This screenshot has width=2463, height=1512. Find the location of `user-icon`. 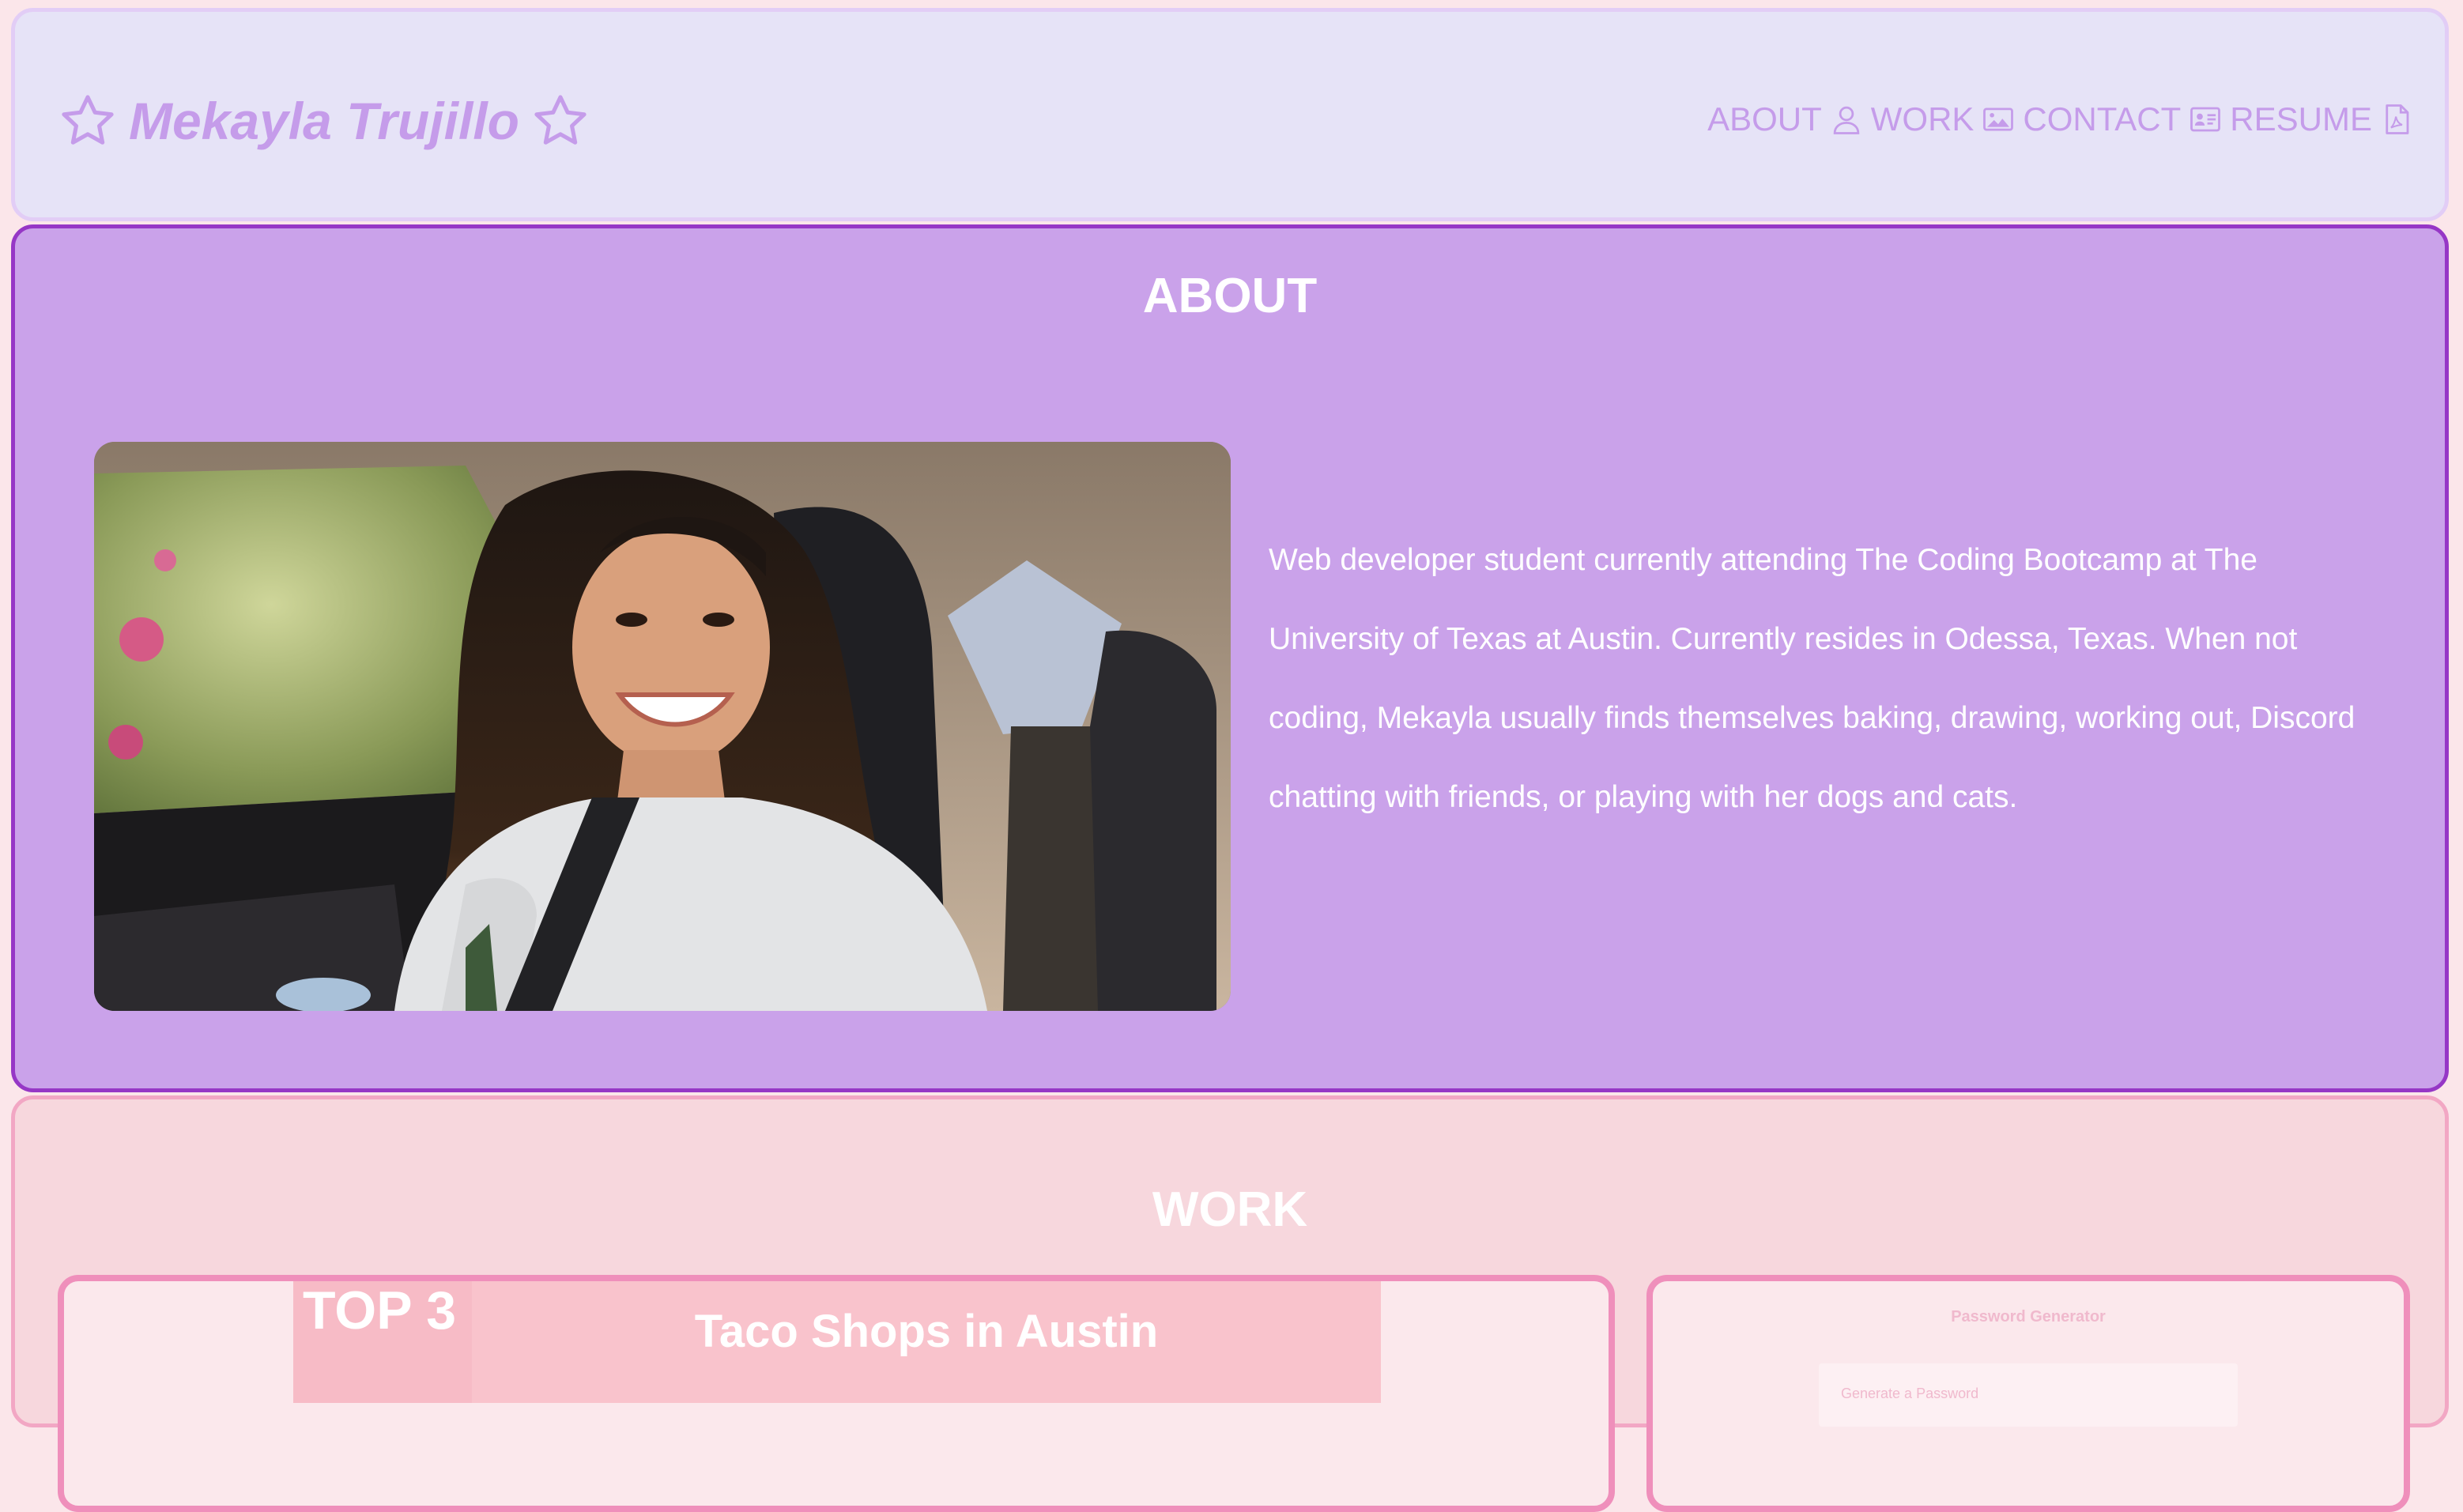

user-icon is located at coordinates (1847, 120).